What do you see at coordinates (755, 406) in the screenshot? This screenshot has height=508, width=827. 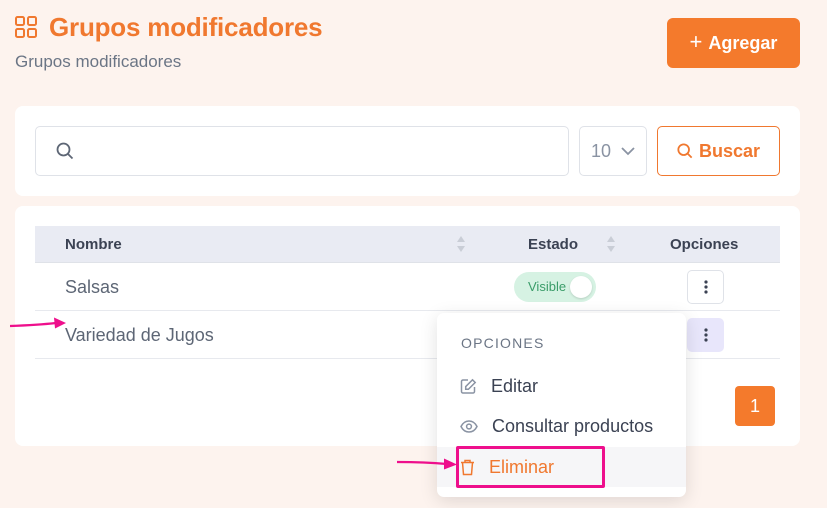 I see `pagination-page-1: 1` at bounding box center [755, 406].